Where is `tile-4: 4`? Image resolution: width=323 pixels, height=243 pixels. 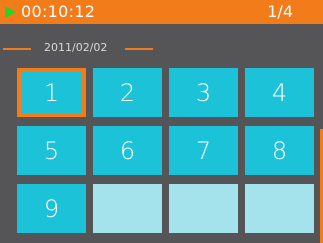 tile-4: 4 is located at coordinates (279, 92).